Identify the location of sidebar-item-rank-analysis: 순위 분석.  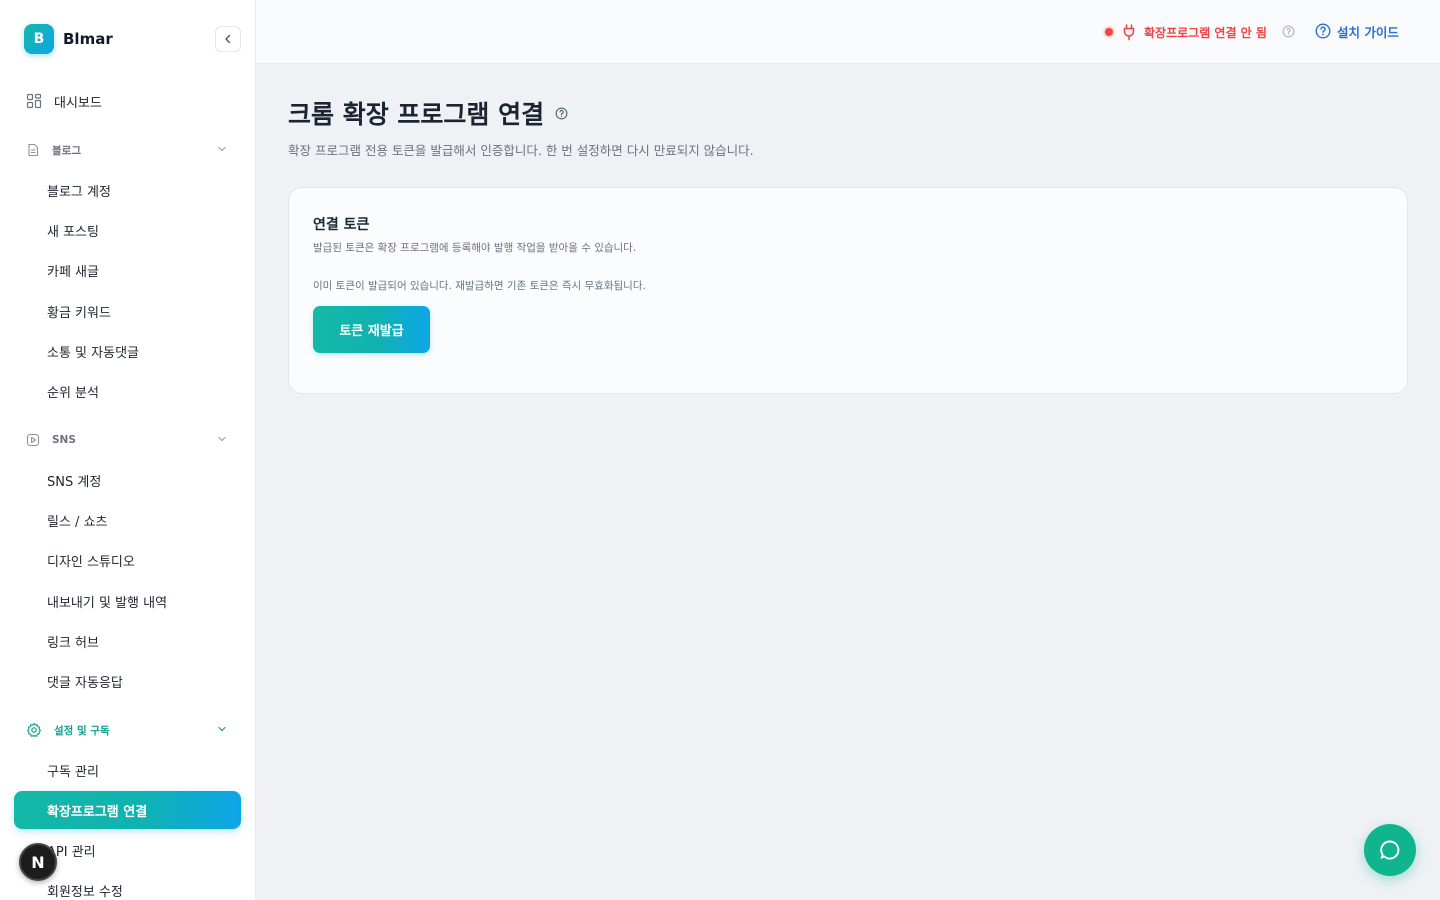
(73, 391).